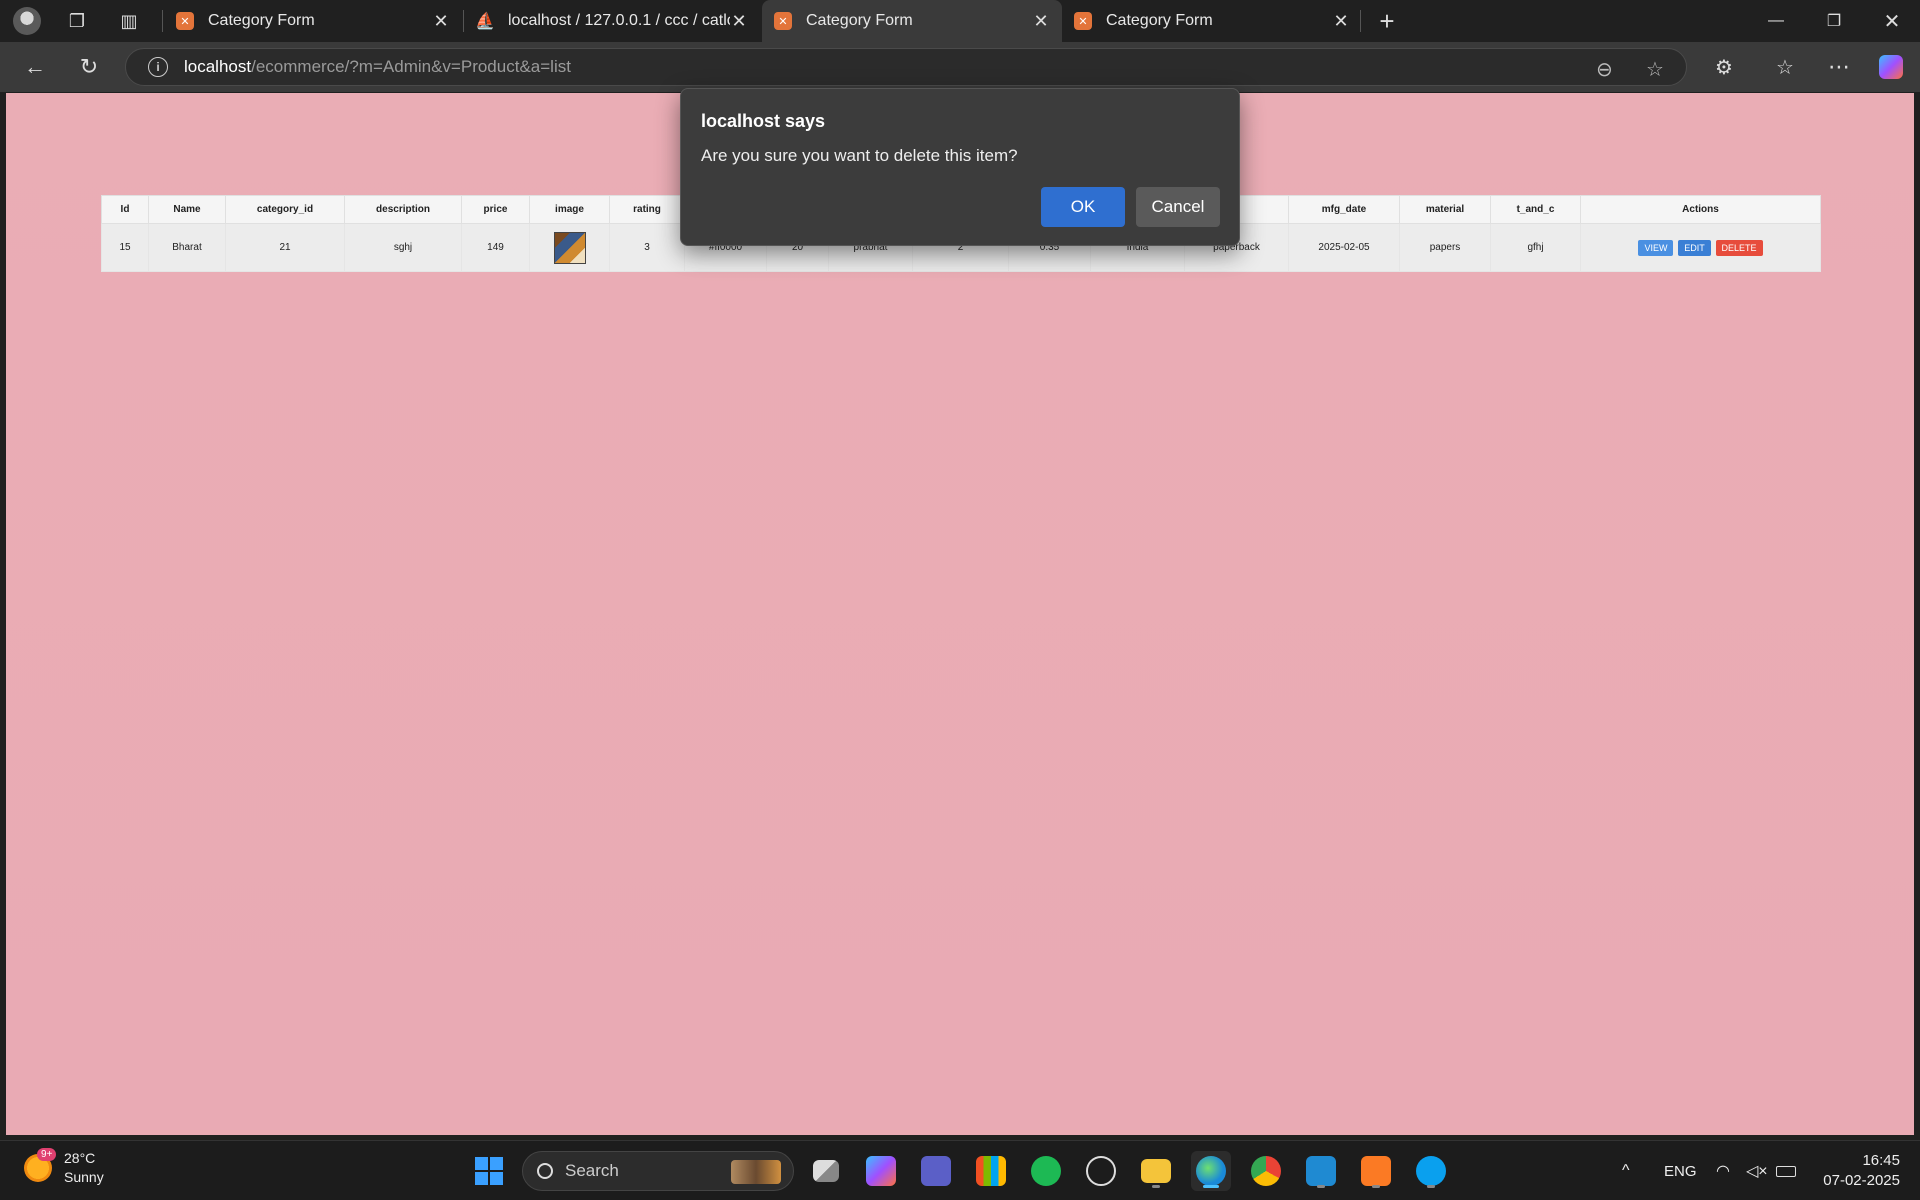 Image resolution: width=1920 pixels, height=1200 pixels. Describe the element at coordinates (495, 209) in the screenshot. I see `column-header: price` at that location.